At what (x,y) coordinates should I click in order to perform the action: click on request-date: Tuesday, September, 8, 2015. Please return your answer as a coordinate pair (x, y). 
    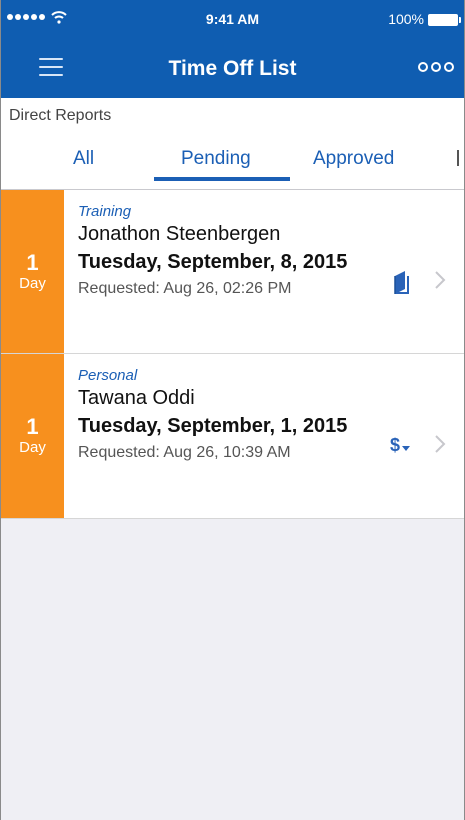
    Looking at the image, I should click on (213, 262).